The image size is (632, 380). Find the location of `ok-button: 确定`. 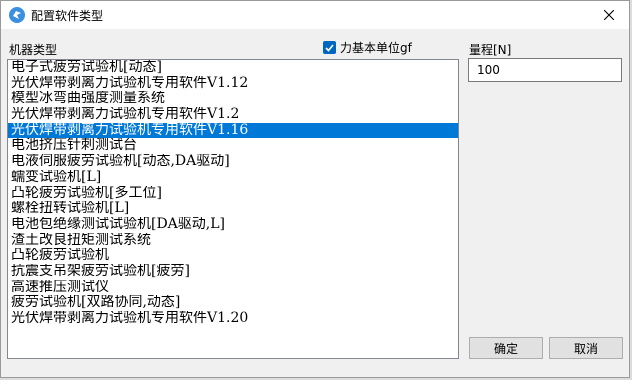

ok-button: 确定 is located at coordinates (506, 348).